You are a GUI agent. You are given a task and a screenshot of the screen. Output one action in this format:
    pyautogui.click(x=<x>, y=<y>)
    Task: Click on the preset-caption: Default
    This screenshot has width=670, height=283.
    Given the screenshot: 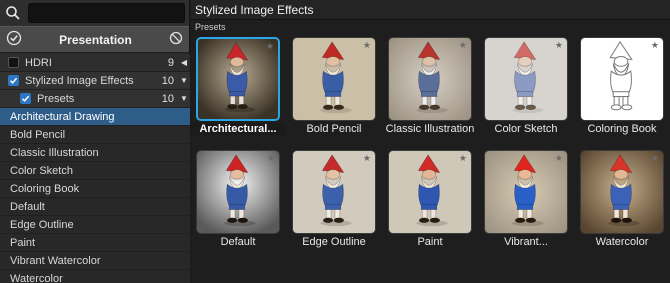 What is the action you would take?
    pyautogui.click(x=238, y=242)
    